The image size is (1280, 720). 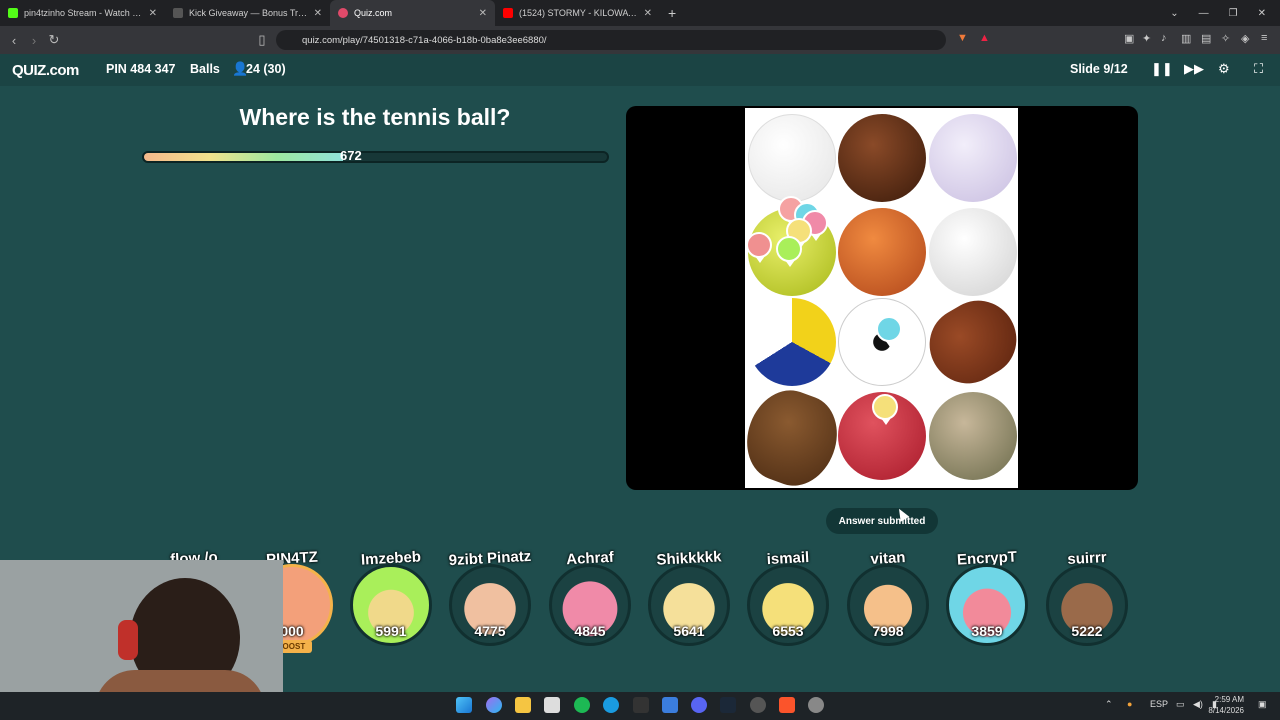 What do you see at coordinates (1194, 69) in the screenshot?
I see `skip-icon: ▶▶` at bounding box center [1194, 69].